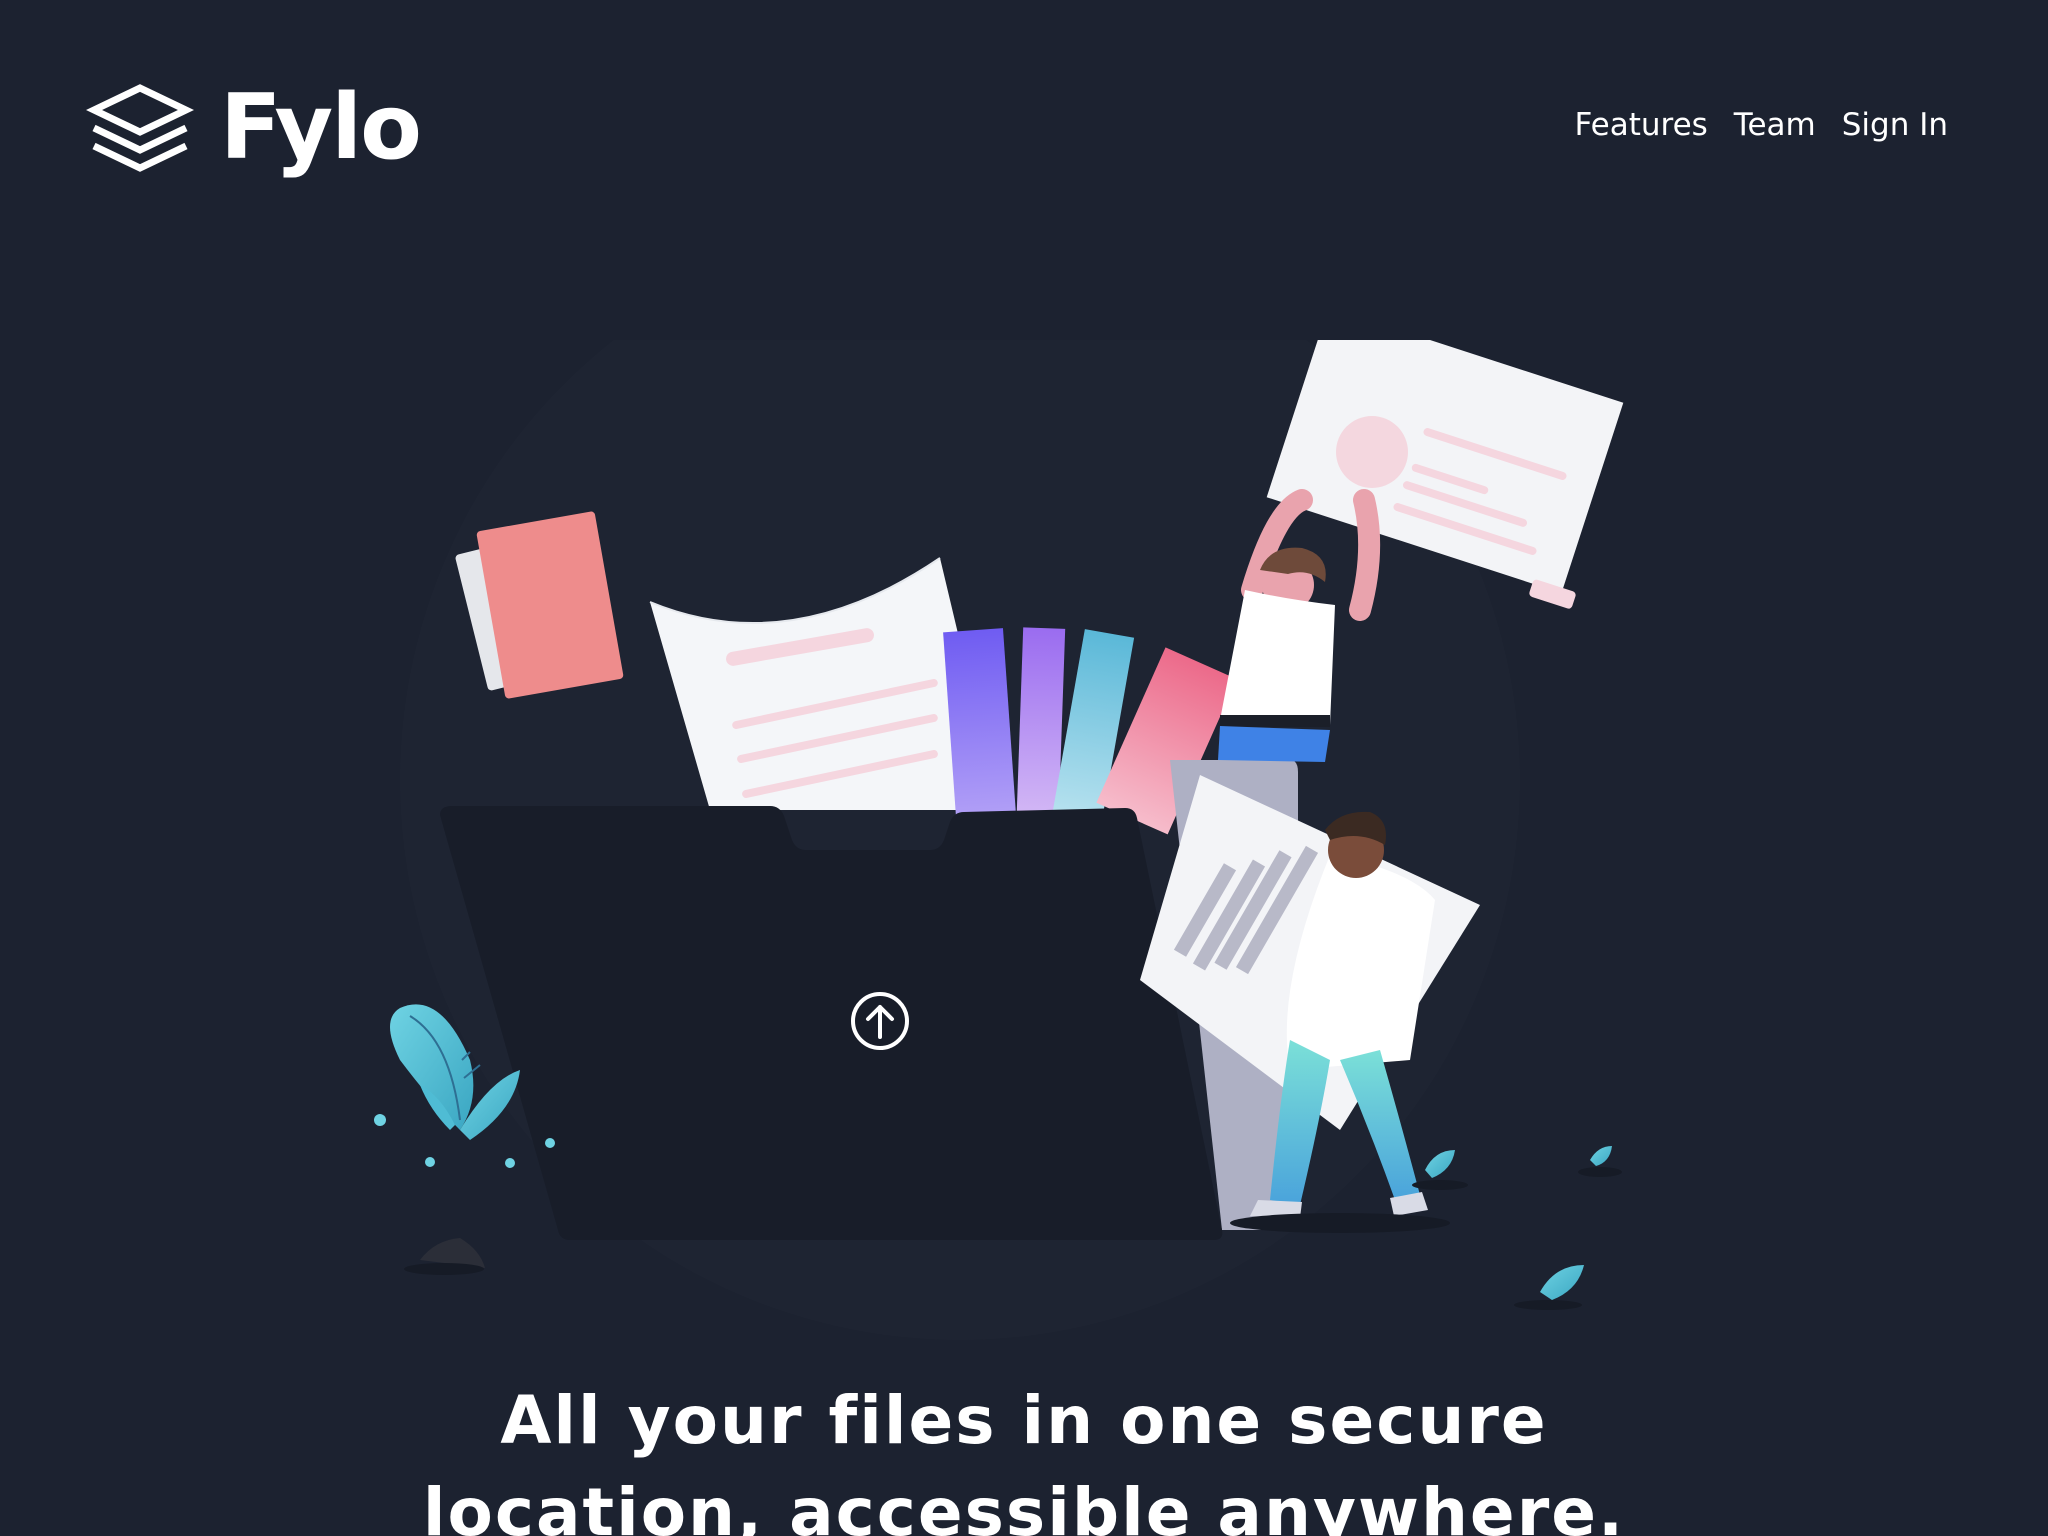 The height and width of the screenshot is (1536, 2048). Describe the element at coordinates (1024, 1420) in the screenshot. I see `hero-headline-line1: All your files in one secure` at that location.